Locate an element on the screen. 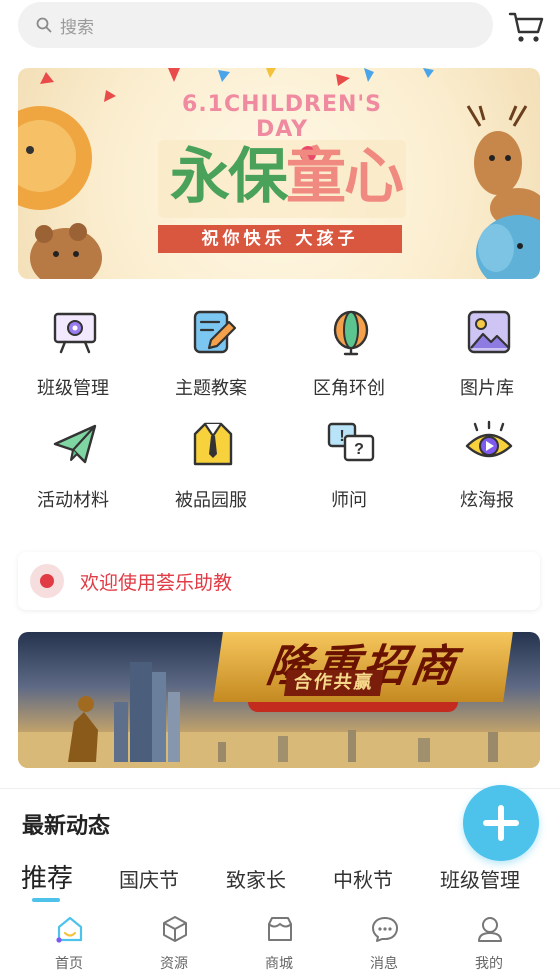  top-bar: 搜索 is located at coordinates (280, 28).